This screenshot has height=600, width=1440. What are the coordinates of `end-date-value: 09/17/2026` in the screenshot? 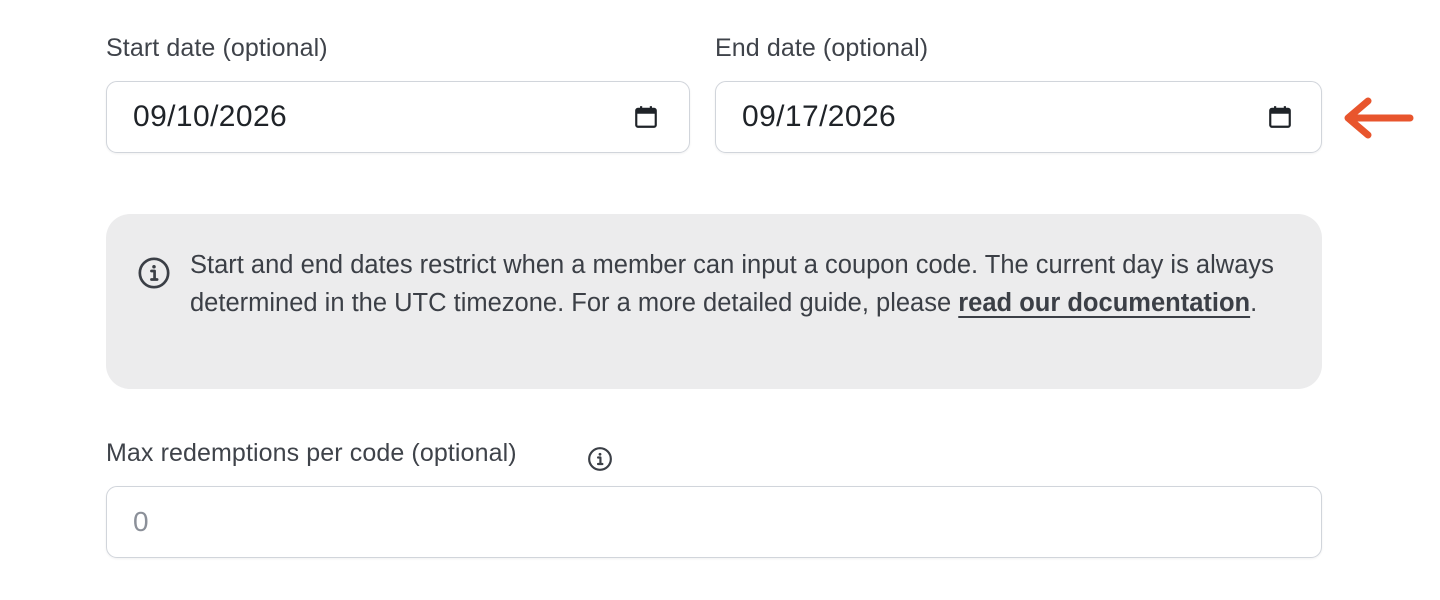 It's located at (991, 117).